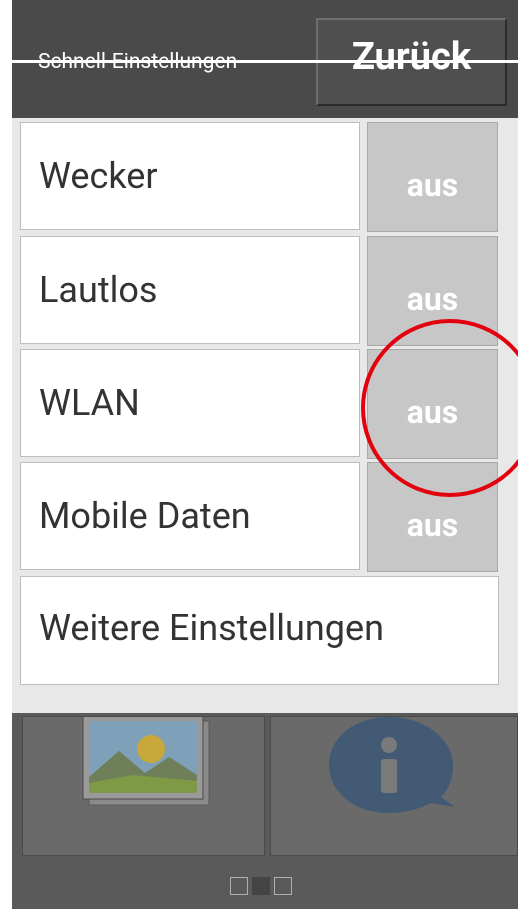 This screenshot has width=518, height=909. I want to click on setting-label: WLAN, so click(190, 403).